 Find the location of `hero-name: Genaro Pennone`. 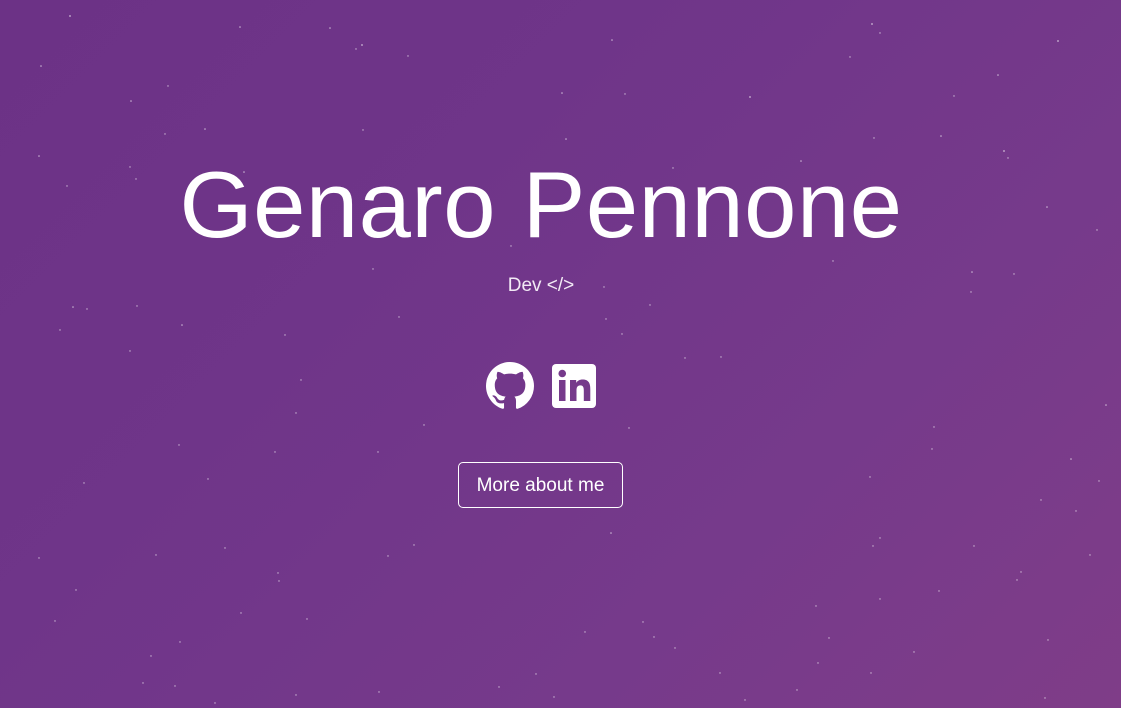

hero-name: Genaro Pennone is located at coordinates (541, 204).